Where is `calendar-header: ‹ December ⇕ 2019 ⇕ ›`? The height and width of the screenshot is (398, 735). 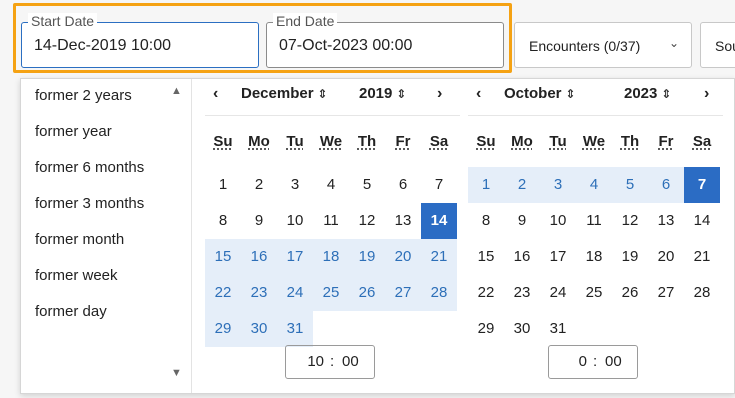 calendar-header: ‹ December ⇕ 2019 ⇕ › is located at coordinates (332, 94).